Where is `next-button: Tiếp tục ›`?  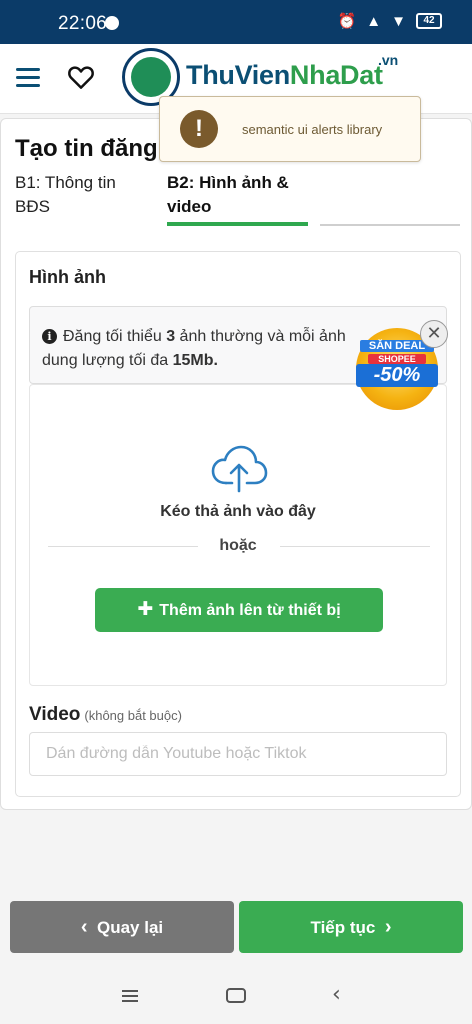 next-button: Tiếp tục › is located at coordinates (351, 927).